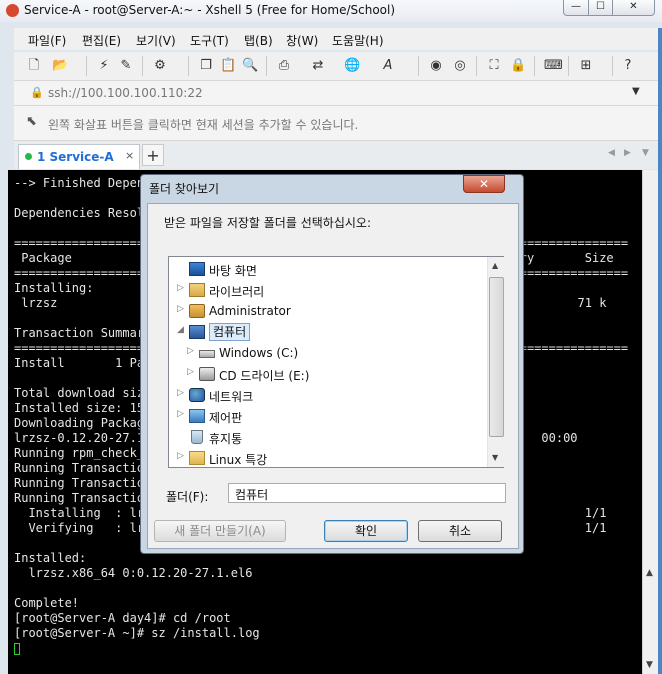 The height and width of the screenshot is (674, 662). I want to click on tree-node: ▷ 라이브러리, so click(327, 290).